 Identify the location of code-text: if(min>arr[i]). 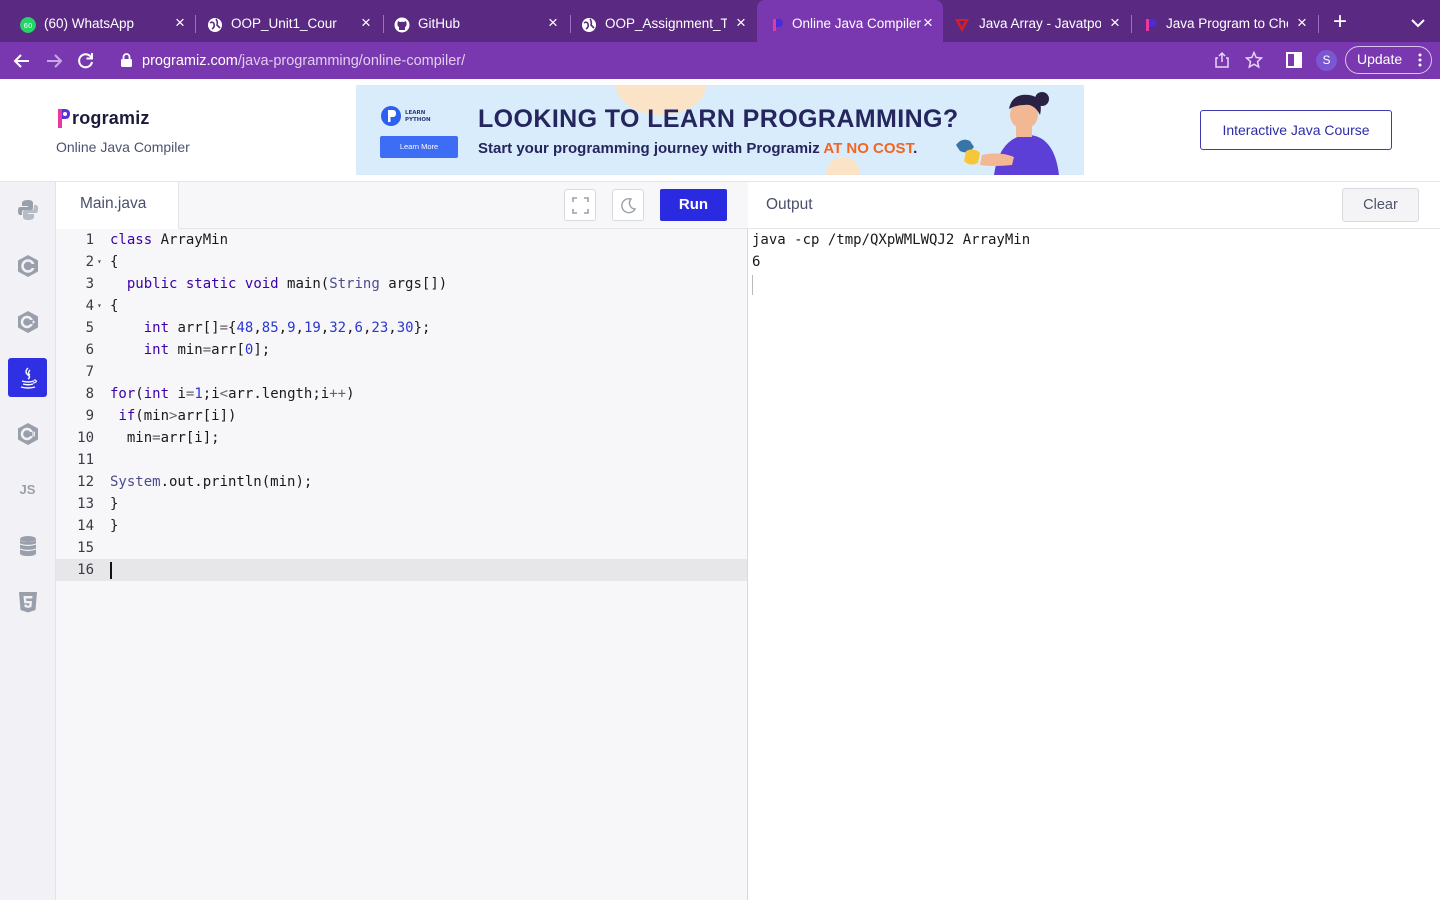
(173, 416).